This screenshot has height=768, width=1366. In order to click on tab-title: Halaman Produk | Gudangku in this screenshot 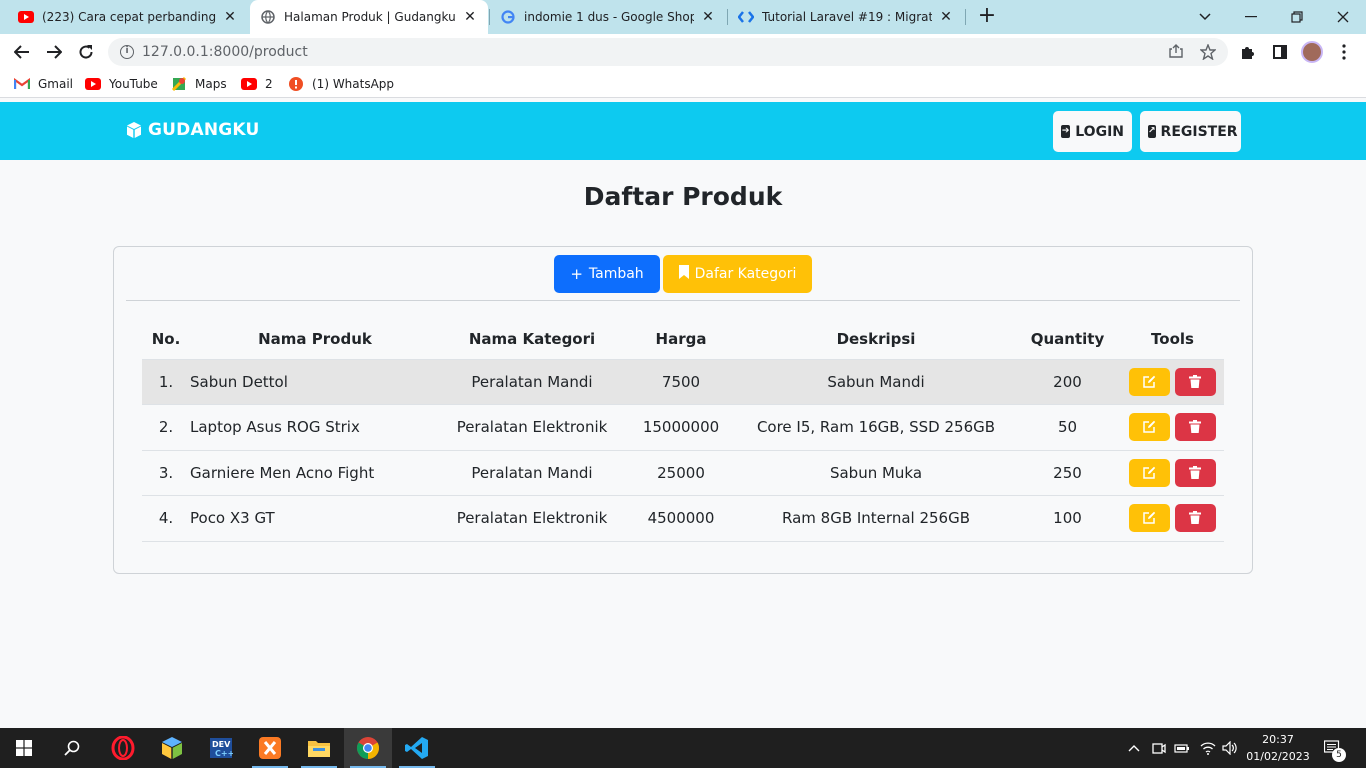, I will do `click(370, 17)`.